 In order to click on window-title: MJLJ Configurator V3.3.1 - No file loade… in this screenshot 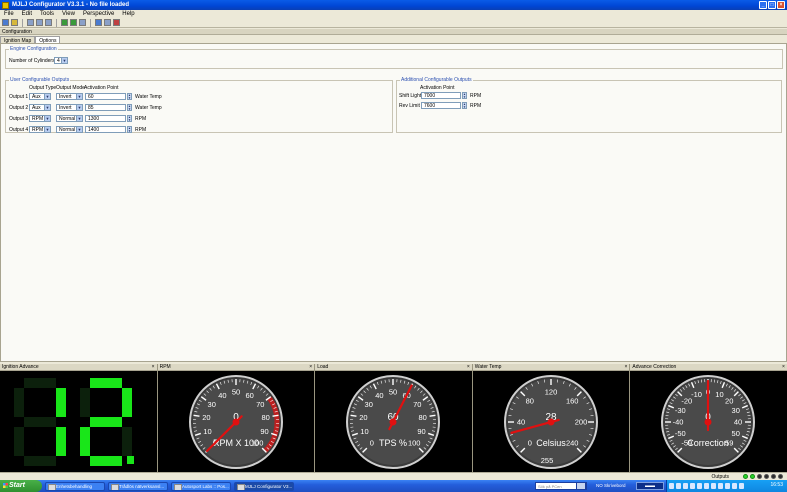, I will do `click(71, 5)`.